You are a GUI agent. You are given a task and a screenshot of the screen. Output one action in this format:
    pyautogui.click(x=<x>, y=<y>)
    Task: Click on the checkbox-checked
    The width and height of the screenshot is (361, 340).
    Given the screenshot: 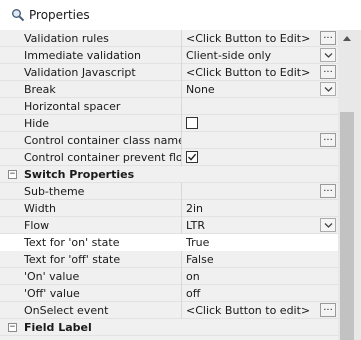 What is the action you would take?
    pyautogui.click(x=192, y=157)
    